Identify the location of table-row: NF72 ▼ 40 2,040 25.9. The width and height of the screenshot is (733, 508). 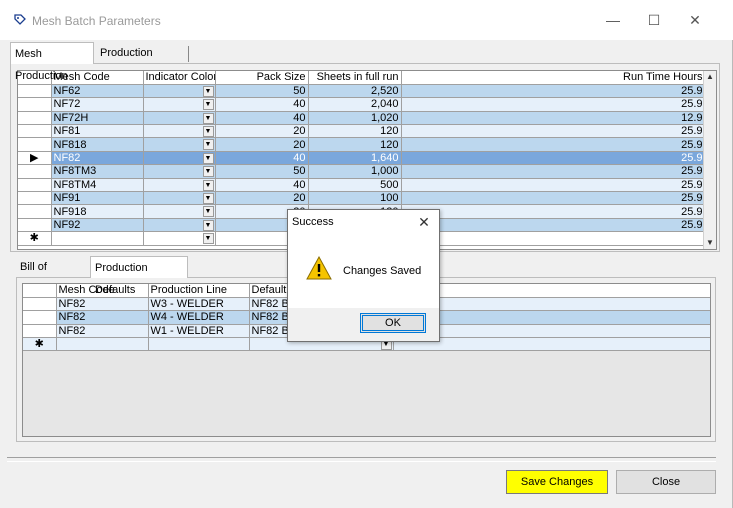
(362, 104).